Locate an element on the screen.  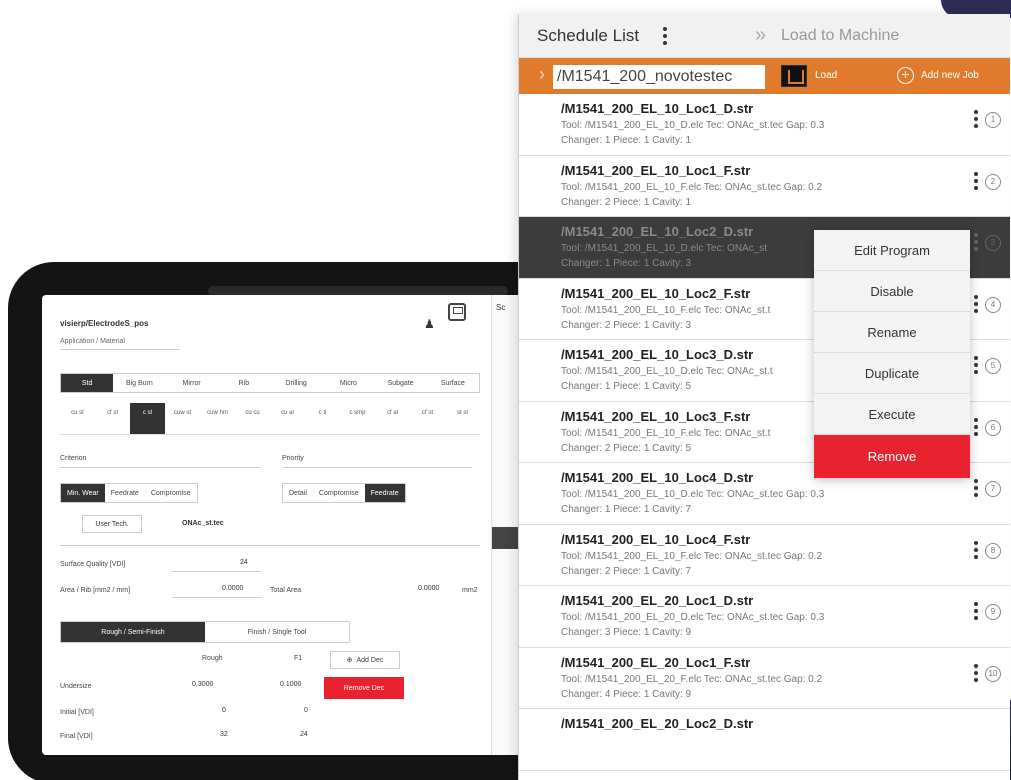
program-changer-info: Changer: 1 Piece: 1 Cavity: 1 is located at coordinates (626, 140).